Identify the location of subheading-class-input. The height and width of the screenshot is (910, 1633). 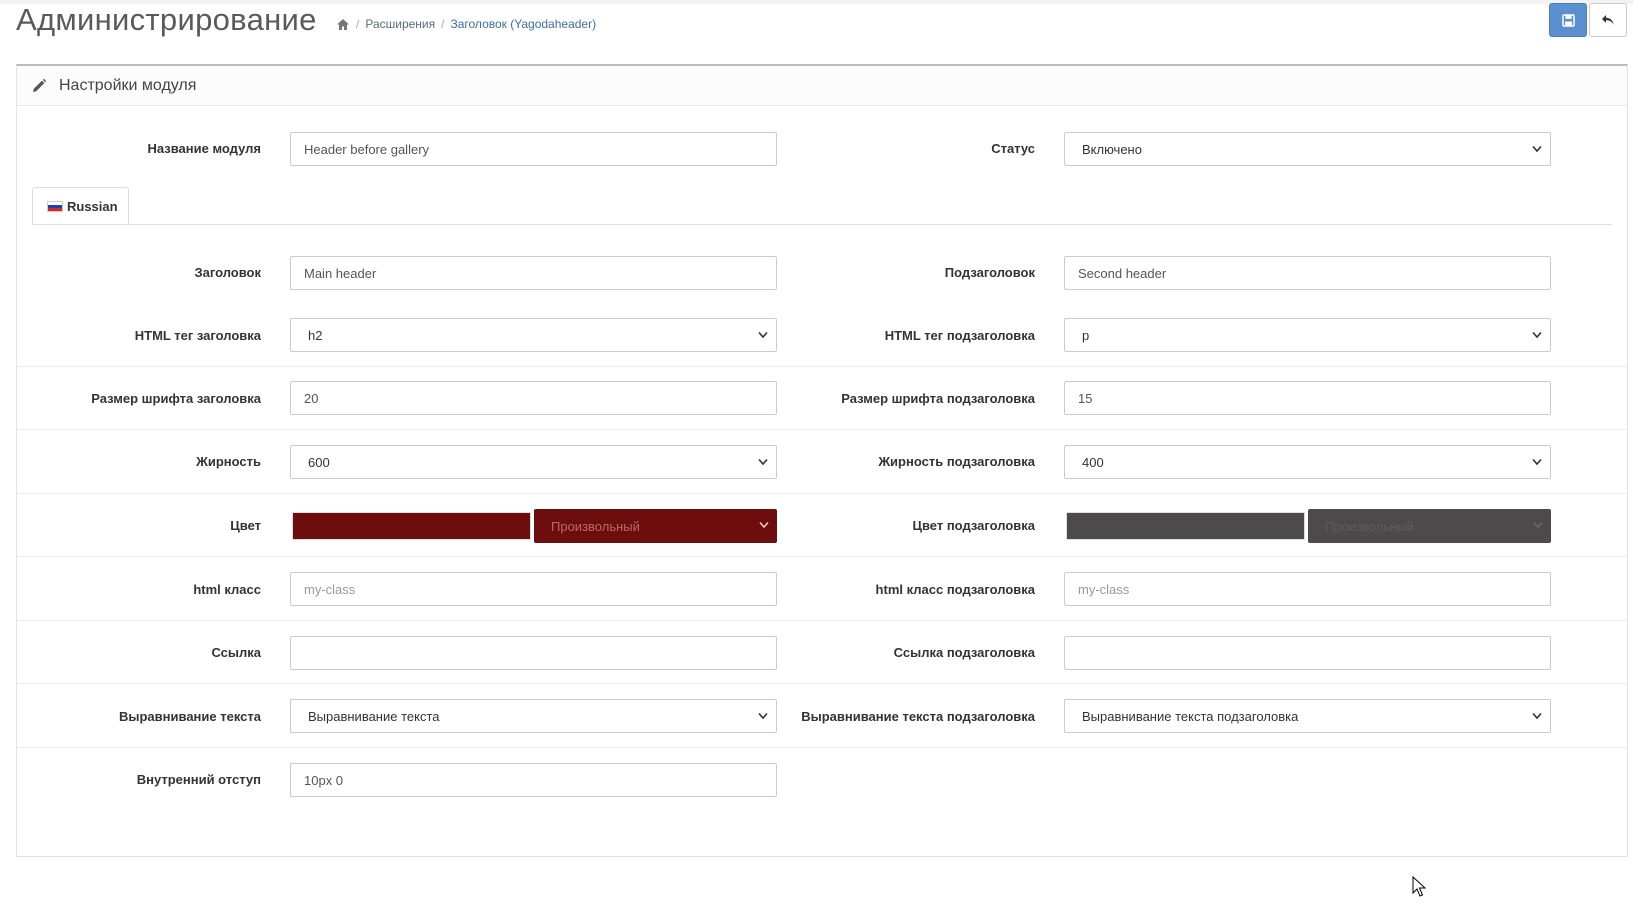
(1307, 589).